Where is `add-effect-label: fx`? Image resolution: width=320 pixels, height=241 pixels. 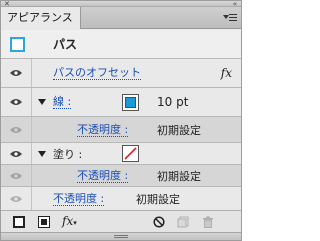
add-effect-label: fx is located at coordinates (68, 221).